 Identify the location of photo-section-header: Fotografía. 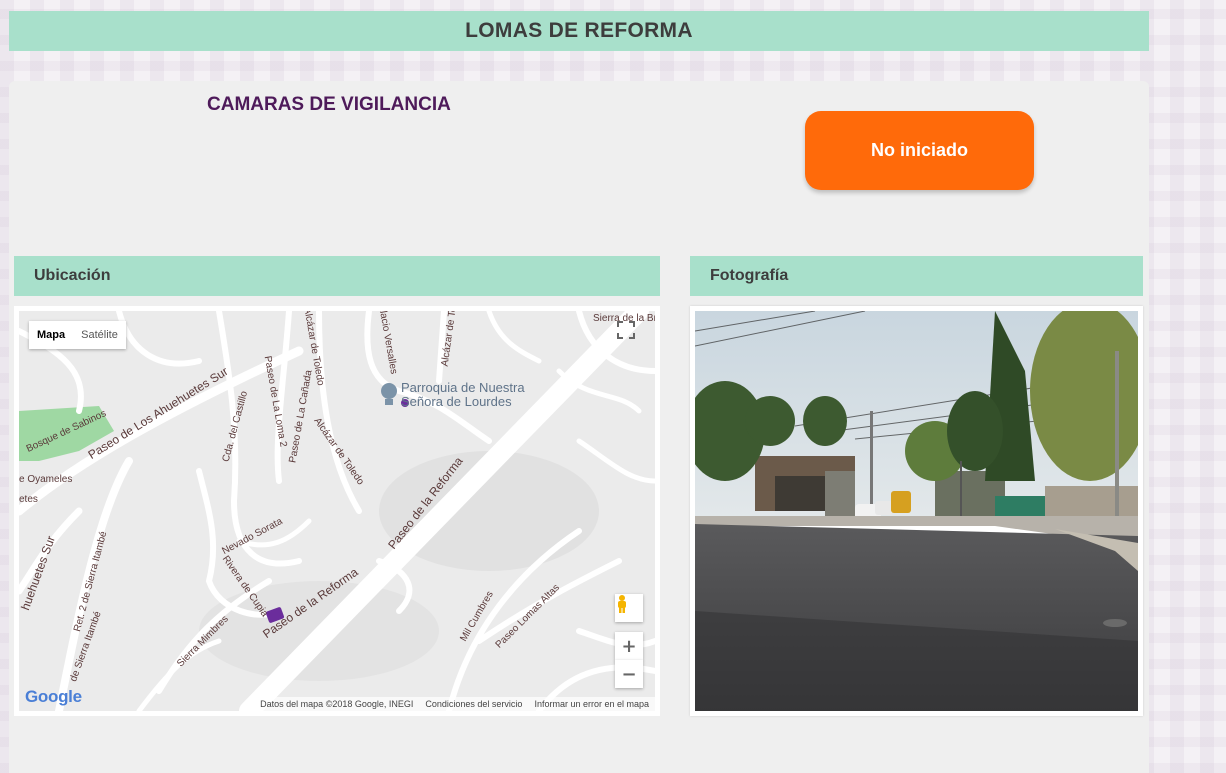
(916, 276).